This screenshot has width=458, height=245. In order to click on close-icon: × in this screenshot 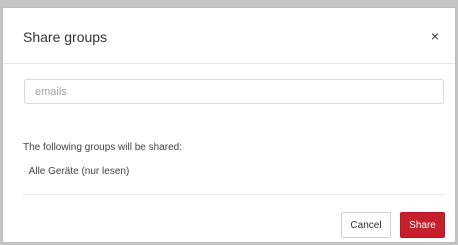, I will do `click(435, 36)`.